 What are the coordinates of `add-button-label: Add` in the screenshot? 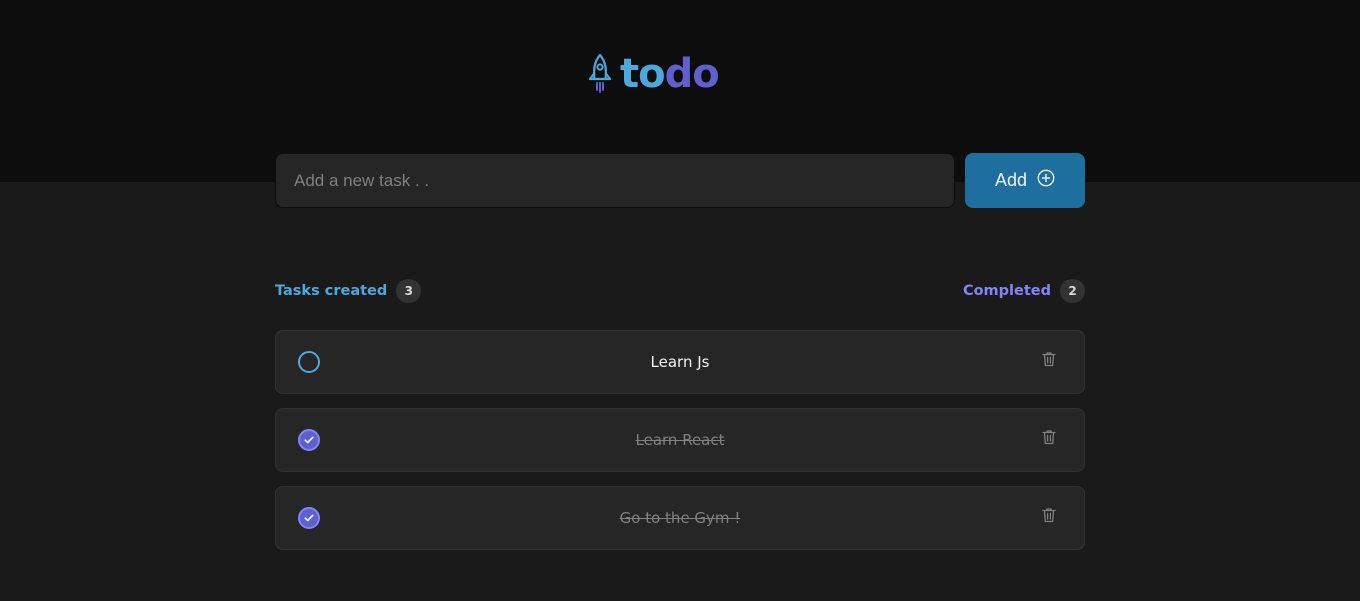 It's located at (1011, 180).